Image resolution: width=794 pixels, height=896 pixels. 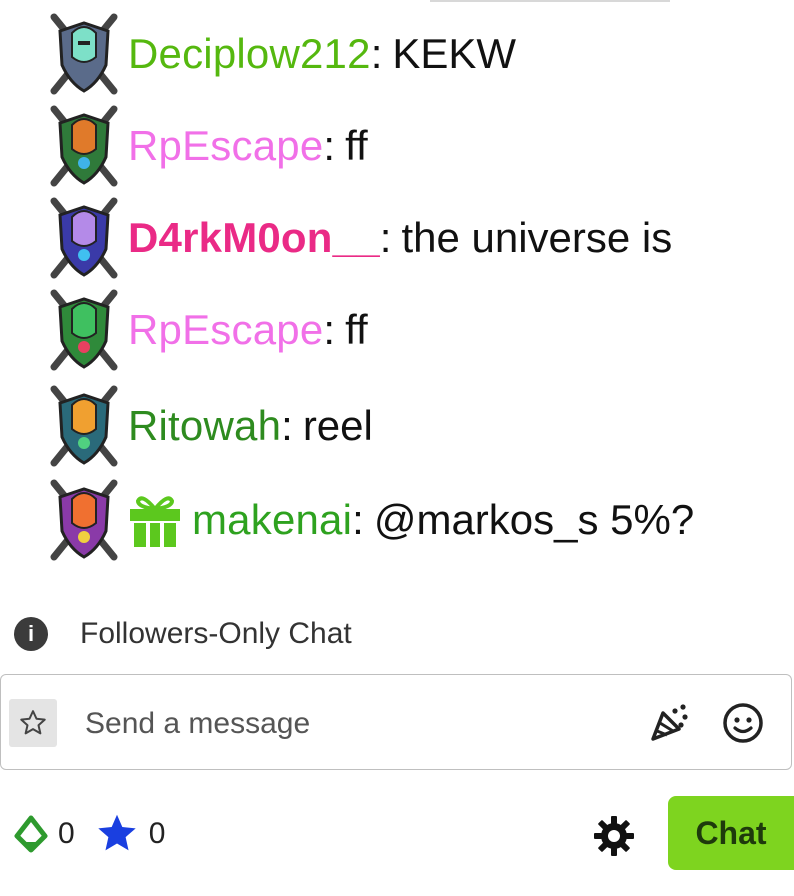 I want to click on gear-icon, so click(x=614, y=836).